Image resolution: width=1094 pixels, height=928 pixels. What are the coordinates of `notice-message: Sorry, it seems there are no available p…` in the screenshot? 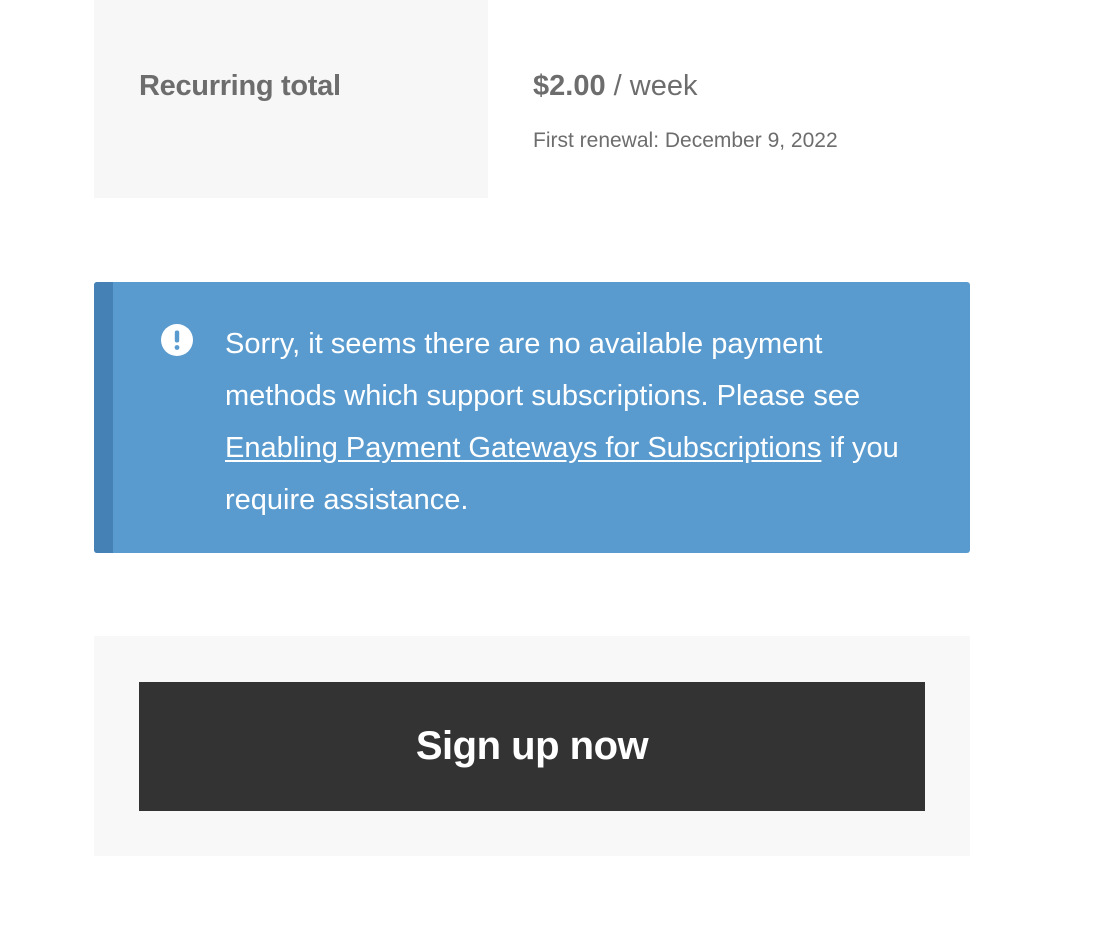 It's located at (575, 422).